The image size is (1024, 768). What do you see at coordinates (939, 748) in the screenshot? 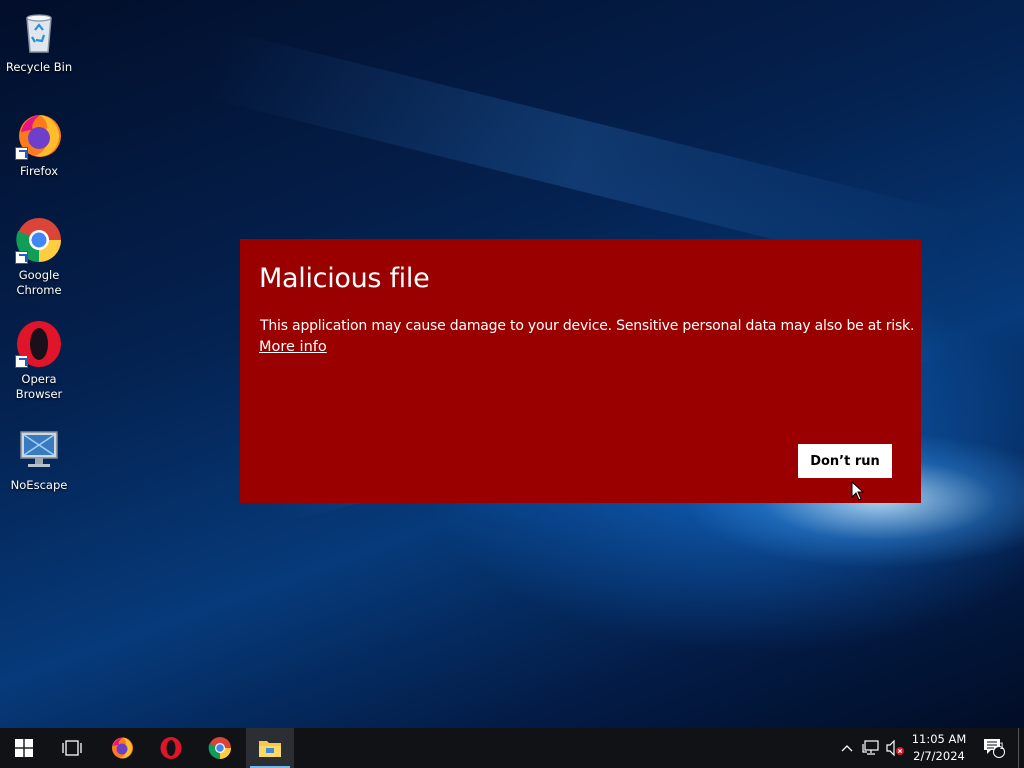
I see `taskbar-clock: 11:05 AM 2/7/2024` at bounding box center [939, 748].